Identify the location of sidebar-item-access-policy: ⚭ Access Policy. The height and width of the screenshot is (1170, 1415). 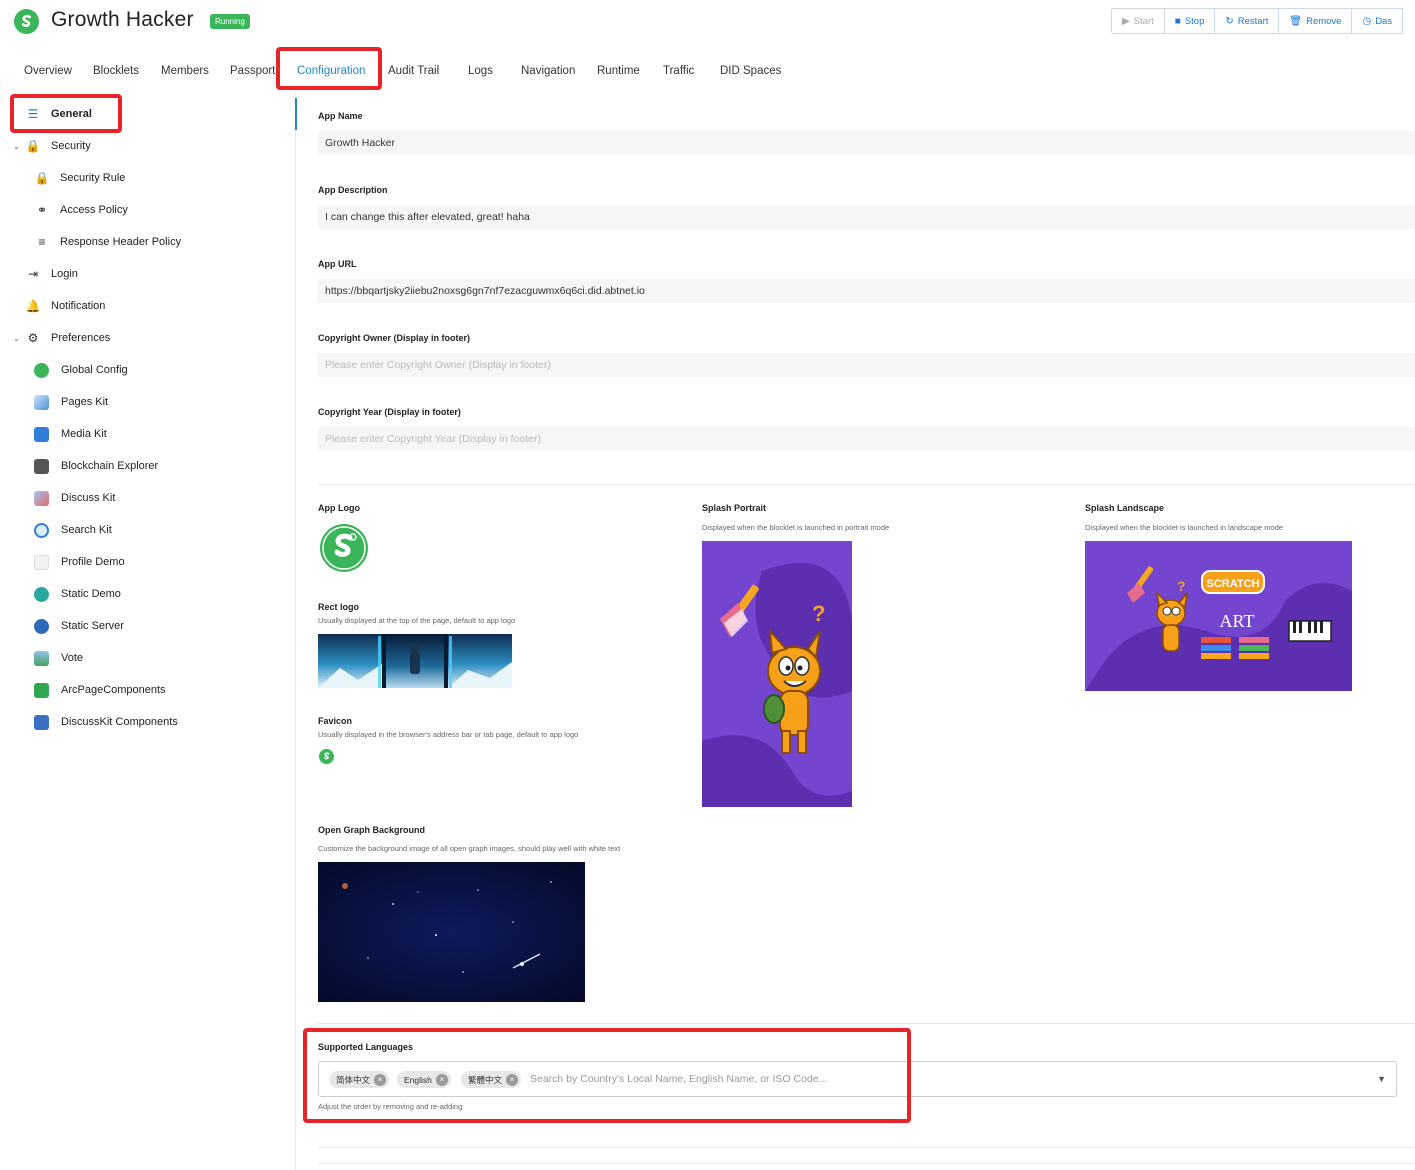
(81, 210).